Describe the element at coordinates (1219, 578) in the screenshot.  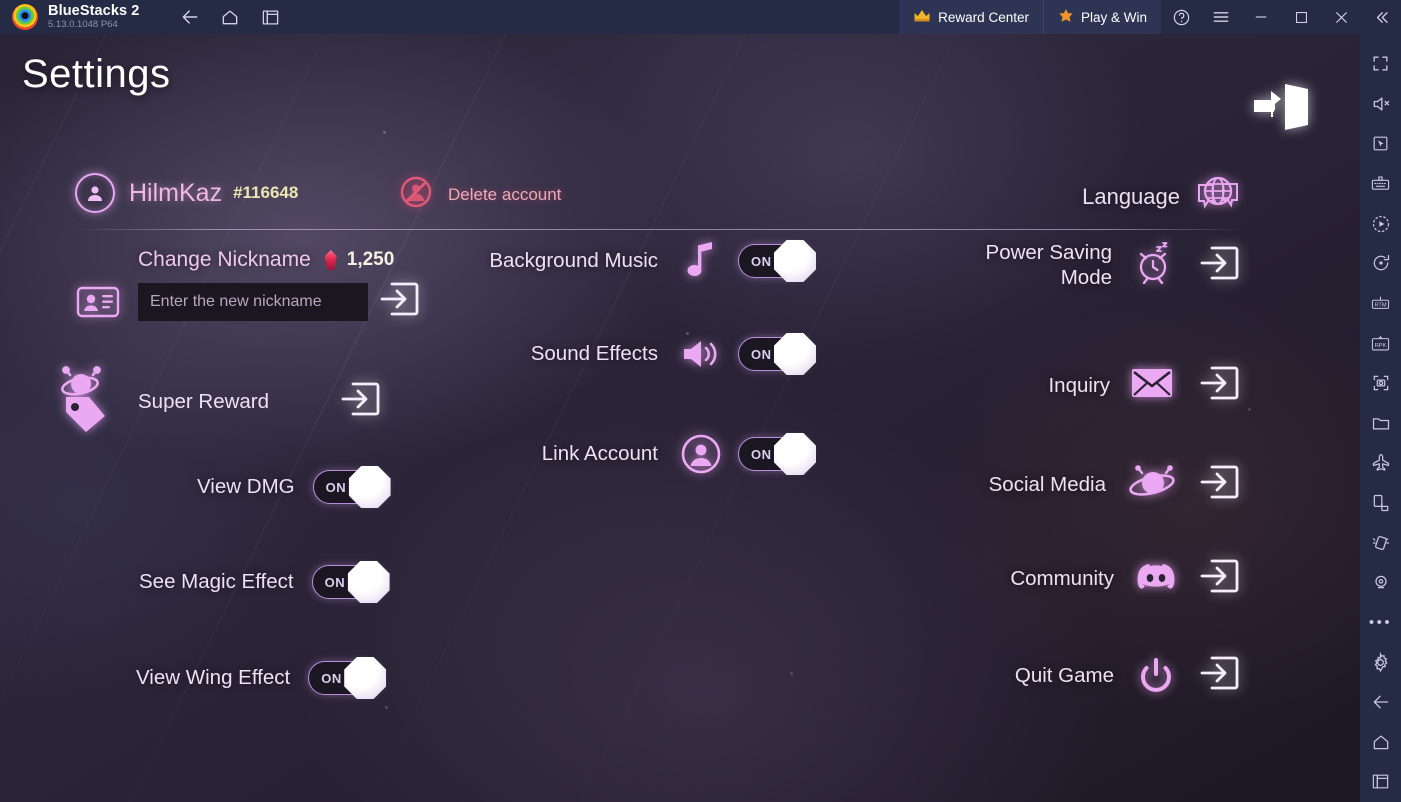
I see `community-arrow-button` at that location.